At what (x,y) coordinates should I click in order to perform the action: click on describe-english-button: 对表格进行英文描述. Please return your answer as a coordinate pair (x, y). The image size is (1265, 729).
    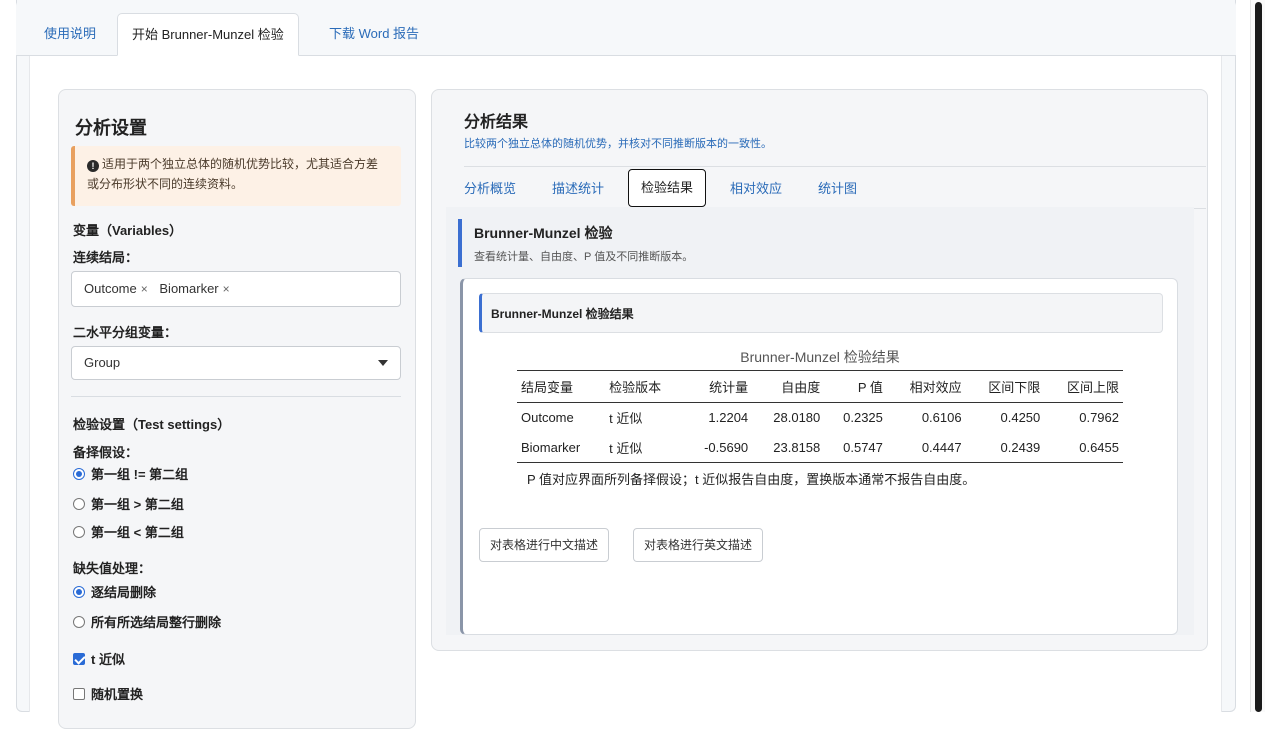
    Looking at the image, I should click on (698, 545).